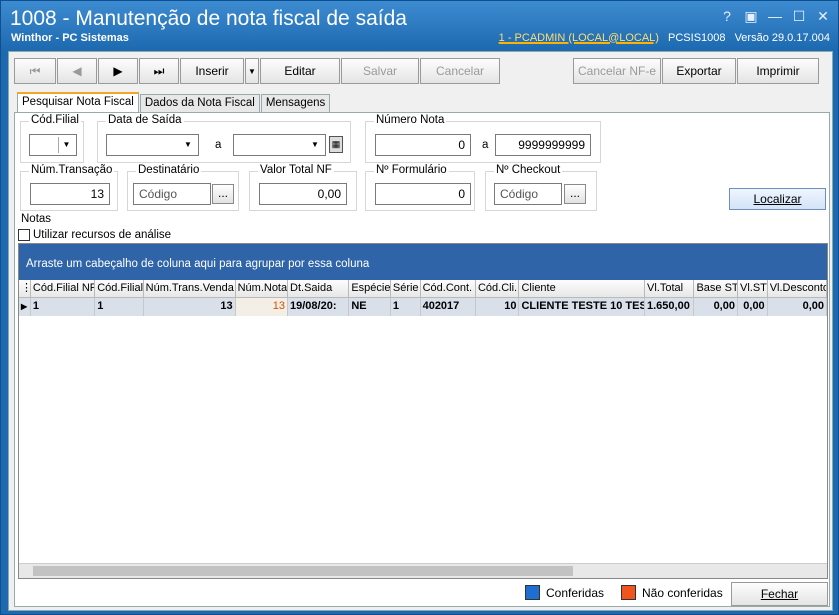 Image resolution: width=839 pixels, height=615 pixels. Describe the element at coordinates (25, 307) in the screenshot. I see `row-indicator-icon: ▶` at that location.